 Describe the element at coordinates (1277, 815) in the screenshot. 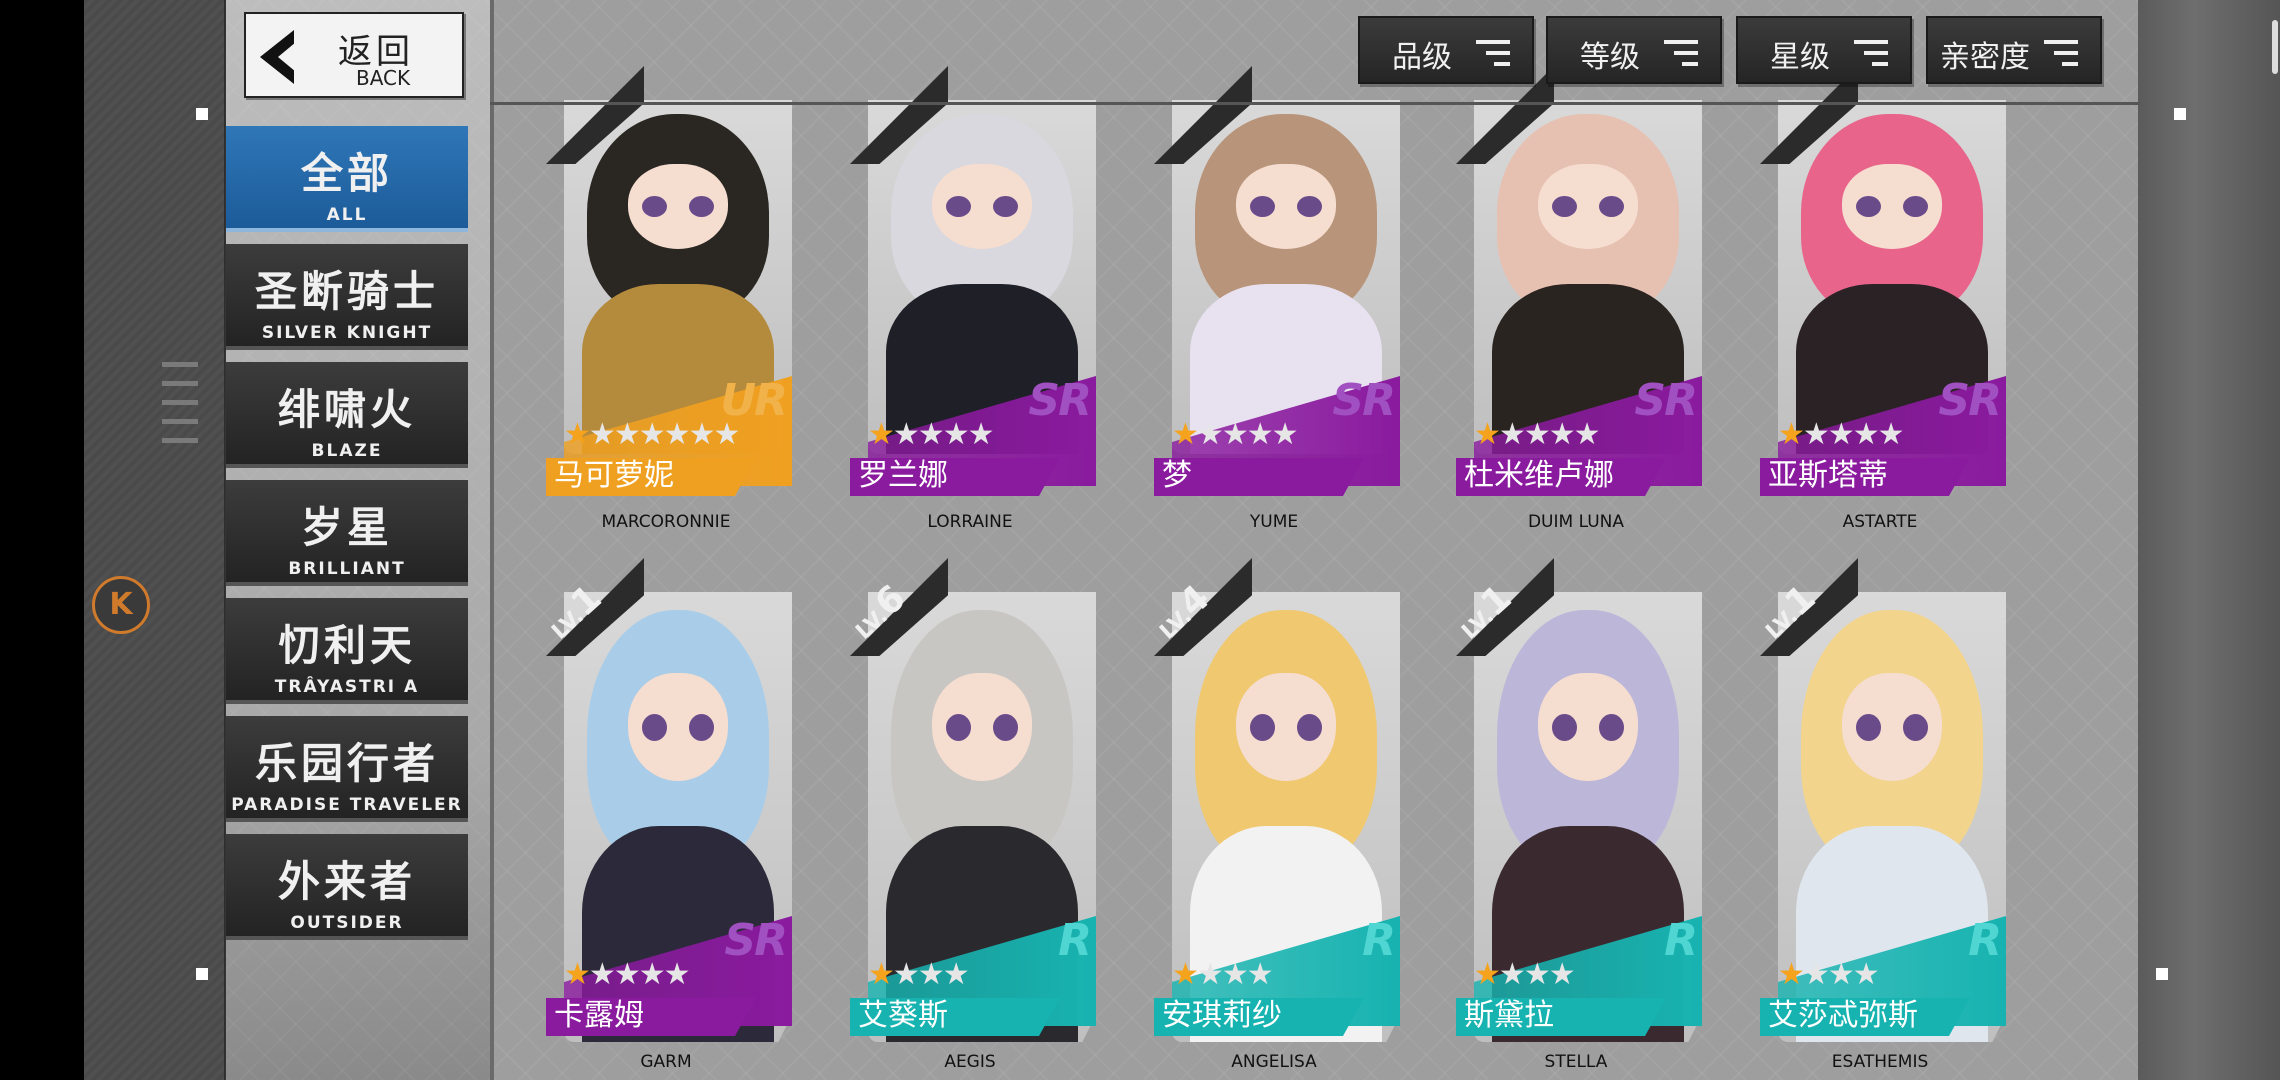

I see `character-card: R ★★★★ 安琪莉纱 ANGELISA LV.4` at that location.